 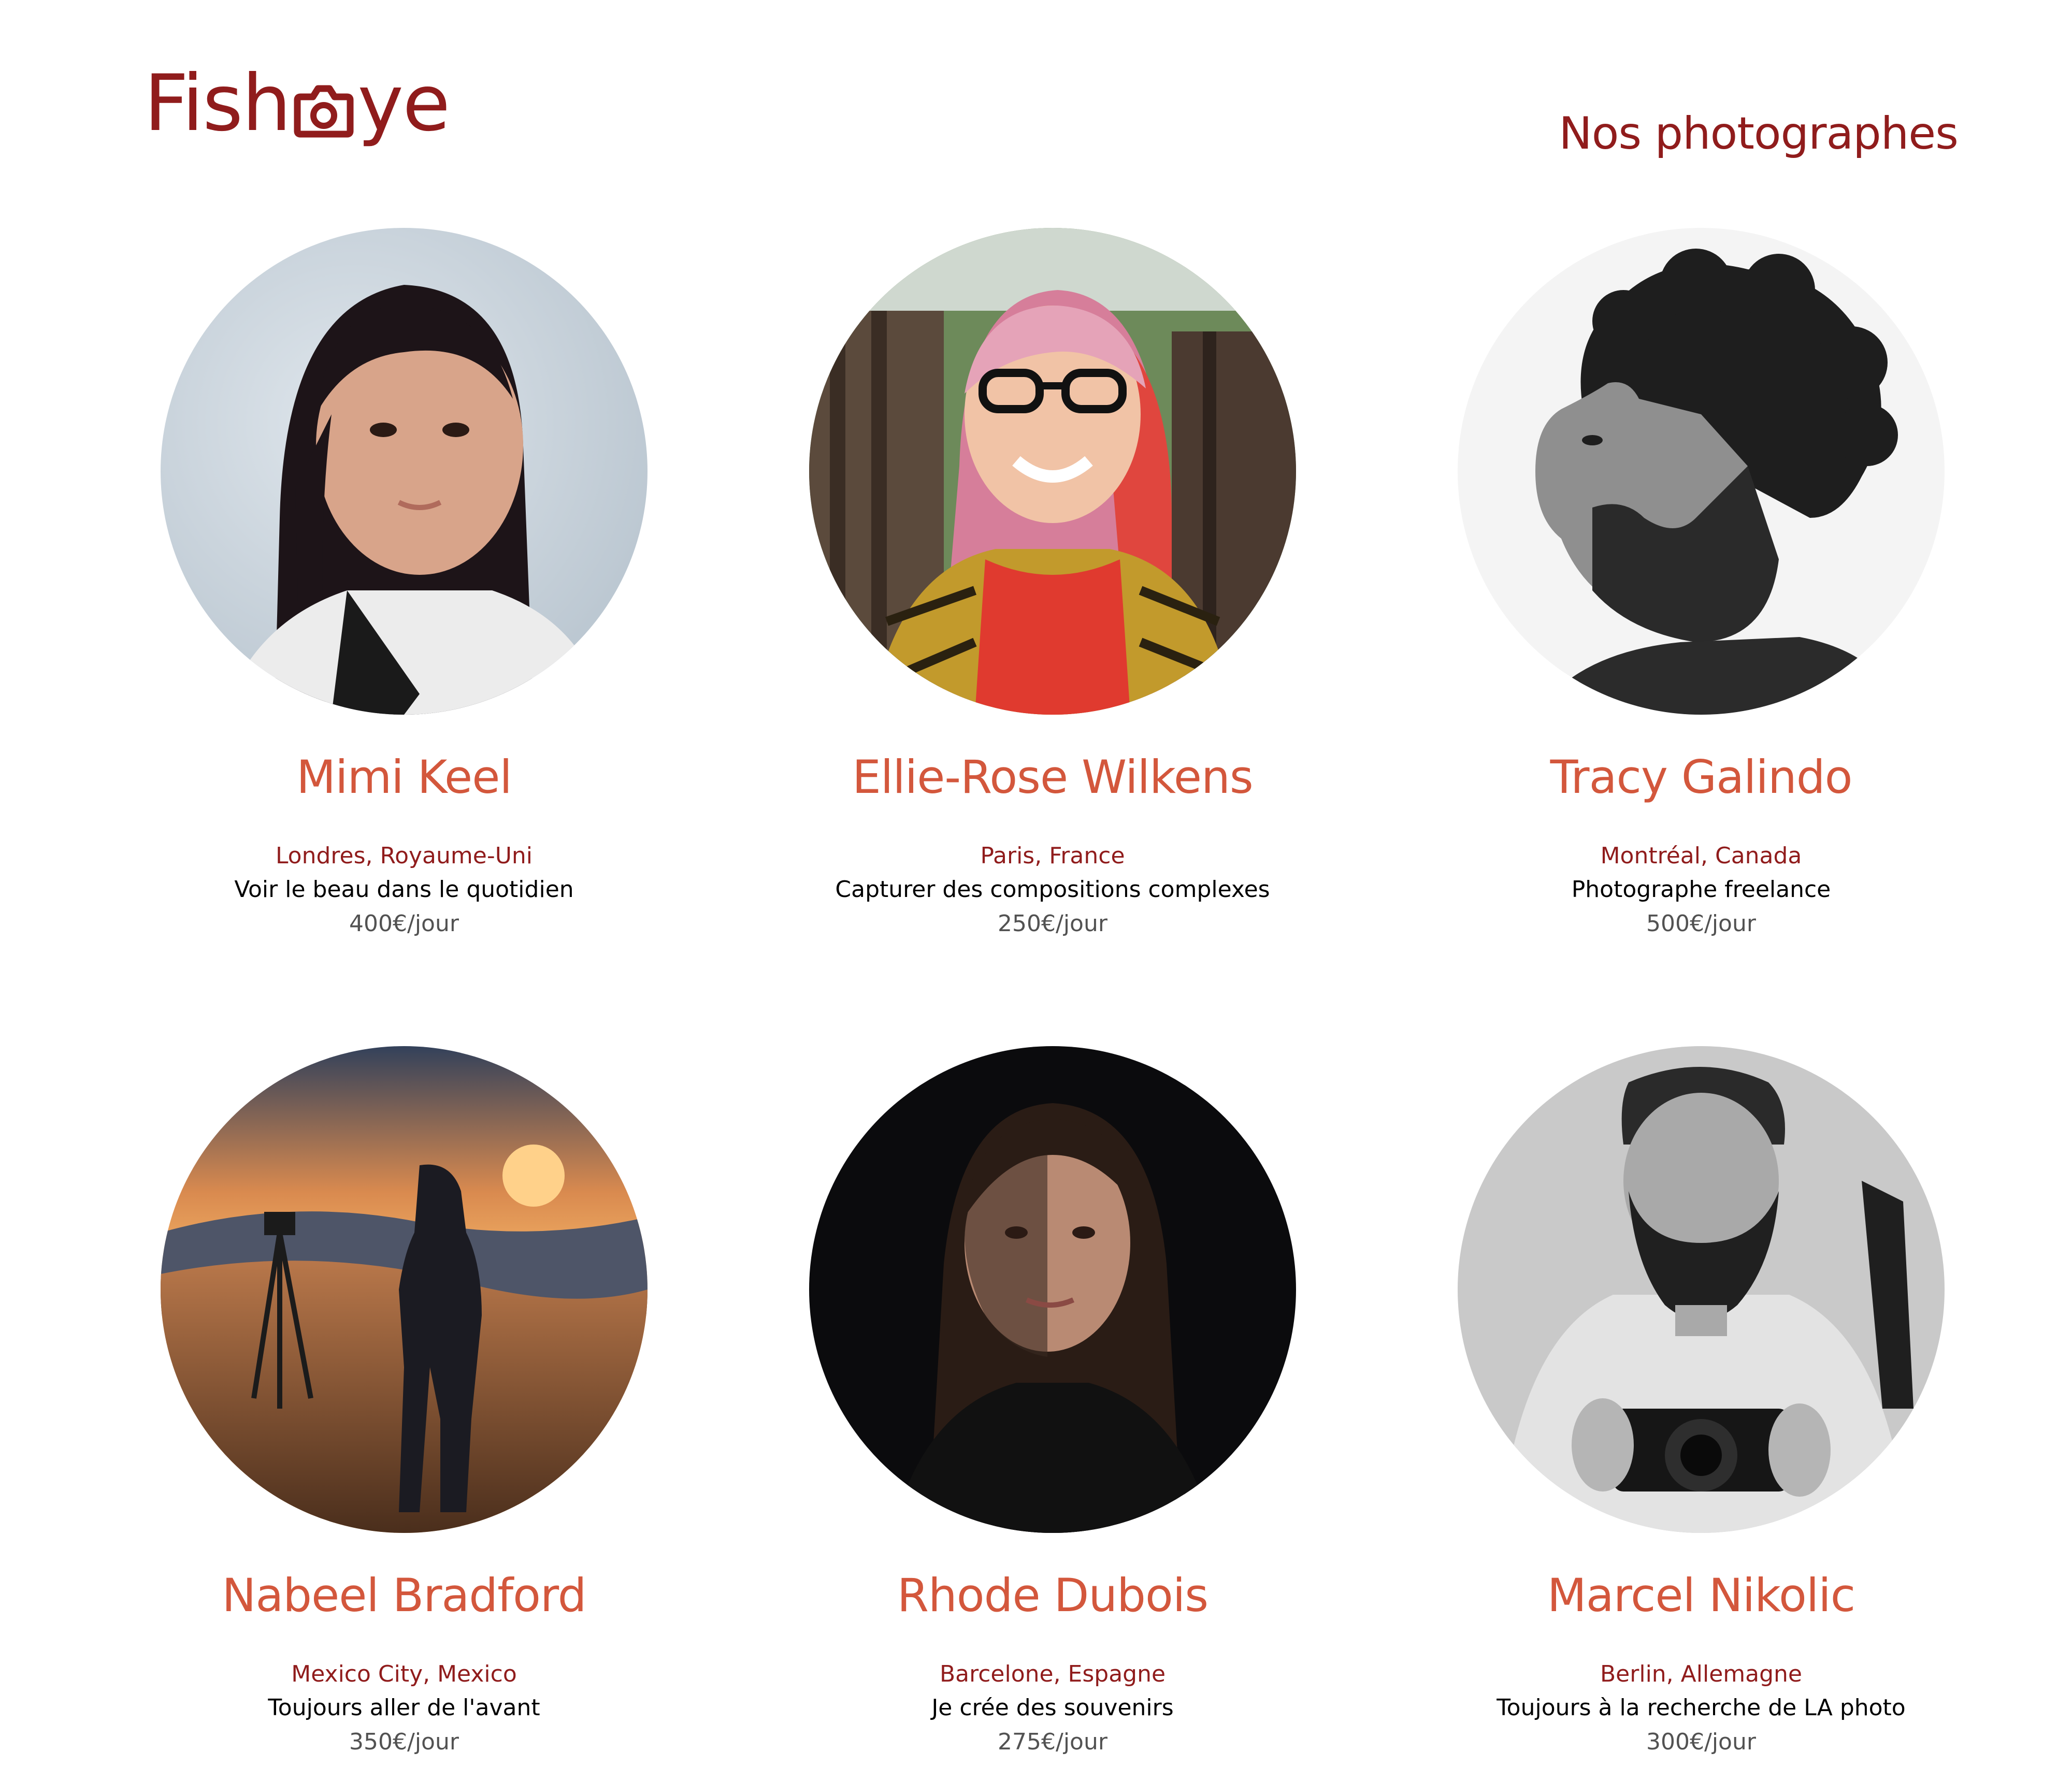 I want to click on photographer-name: Ellie-Rose Wilkens, so click(x=1052, y=777).